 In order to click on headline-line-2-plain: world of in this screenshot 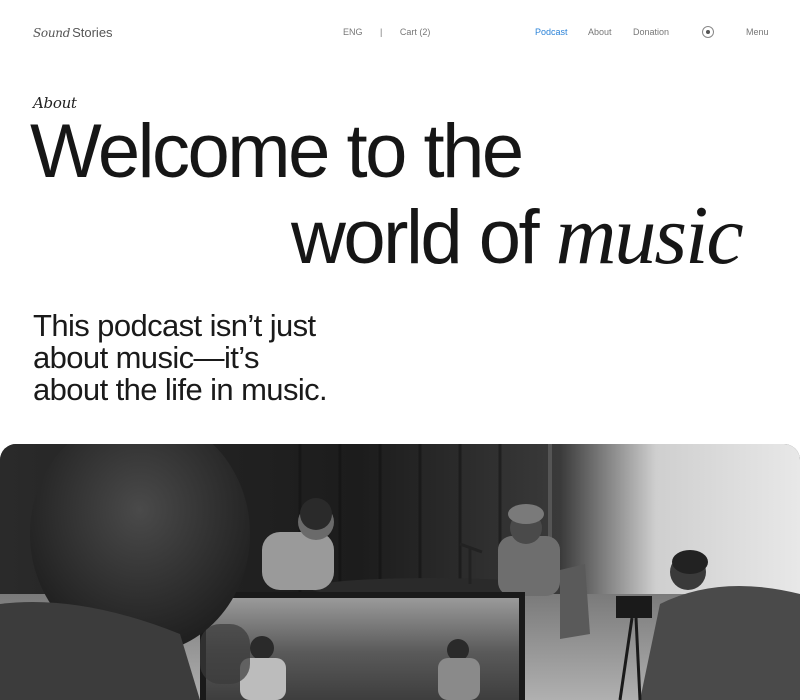, I will do `click(423, 237)`.